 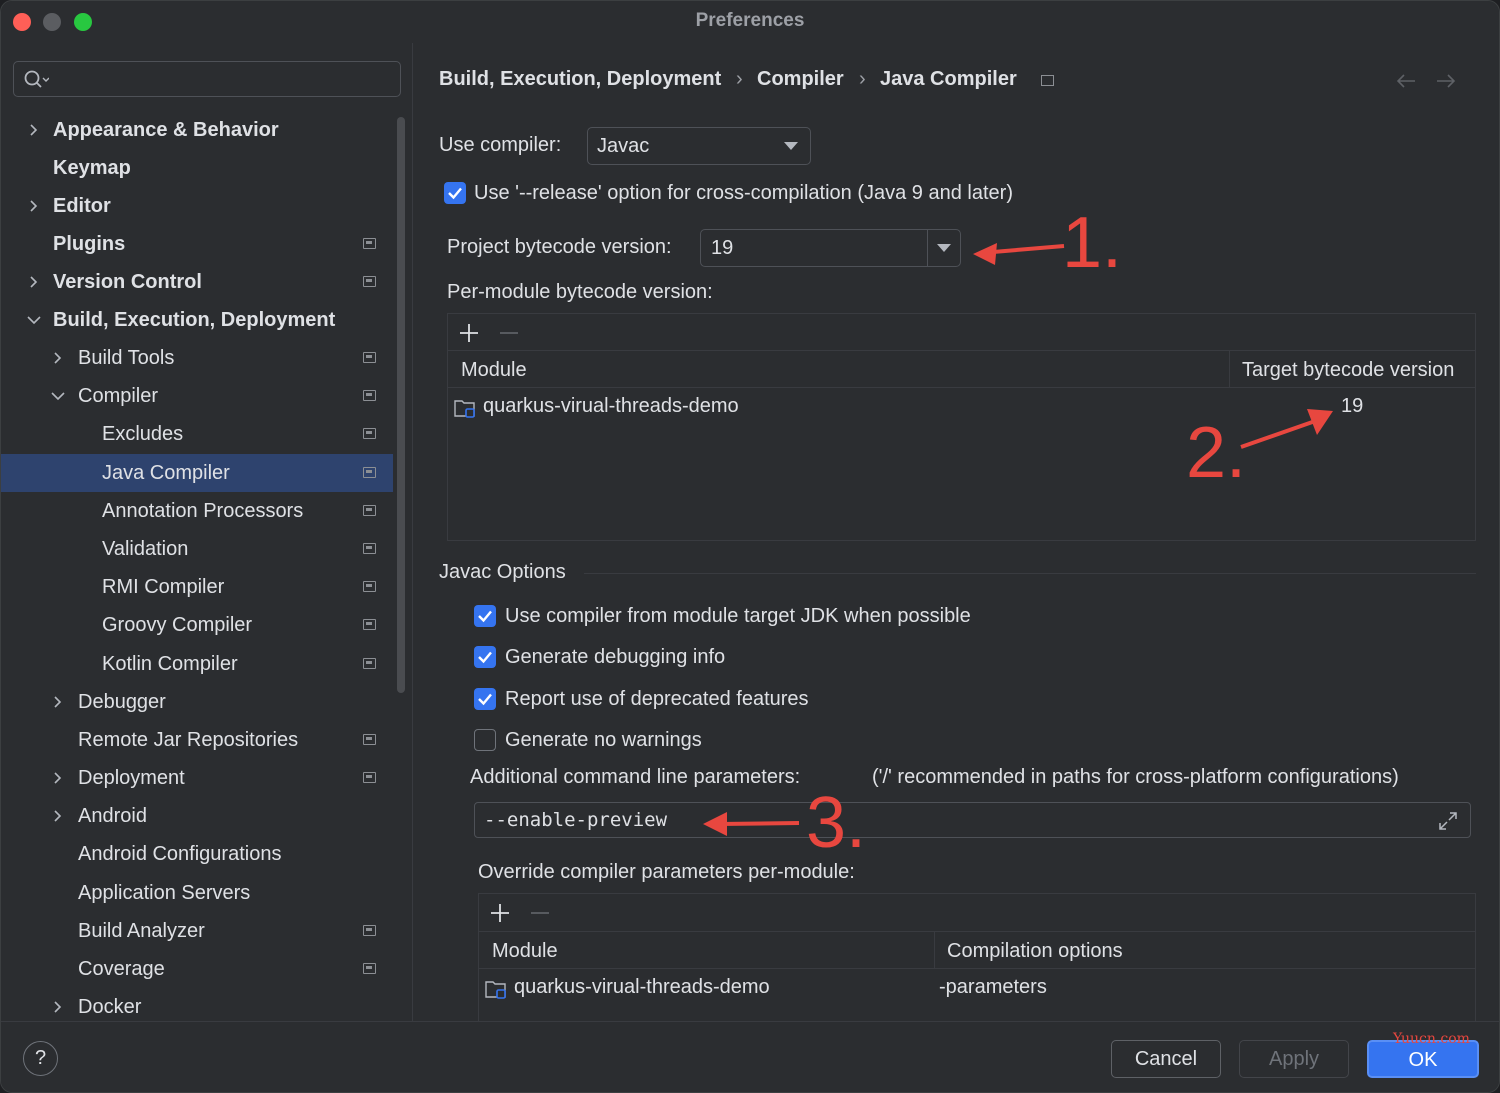 I want to click on help-button: ?, so click(x=40, y=1058).